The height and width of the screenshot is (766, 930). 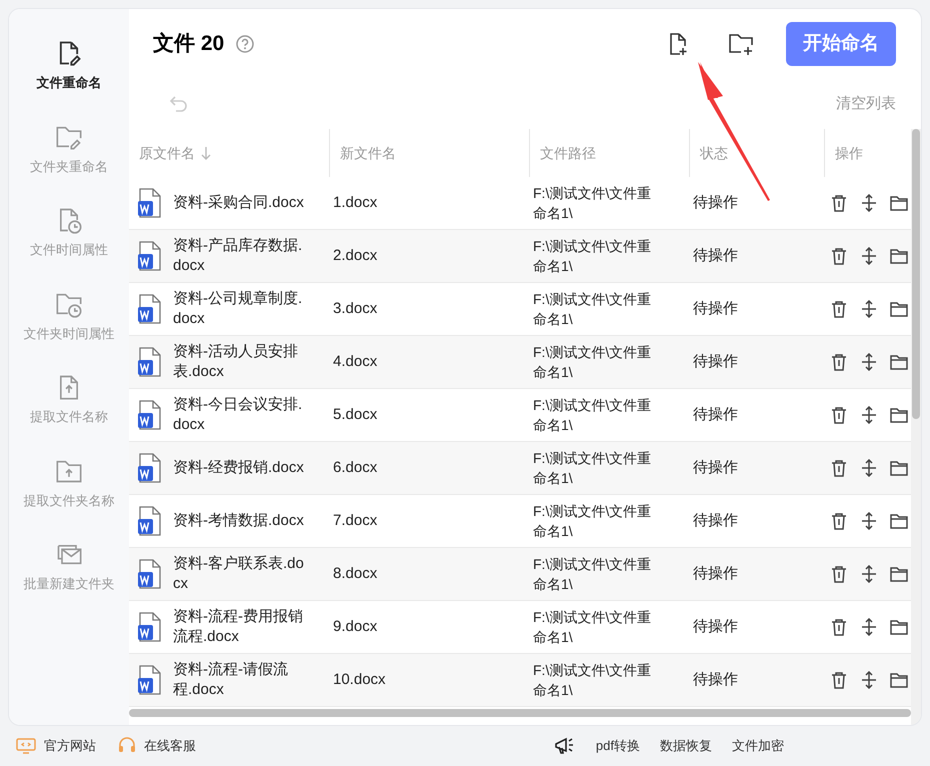 I want to click on file-name-cell-text: 资料-流程-请假流程.docx, so click(x=231, y=680).